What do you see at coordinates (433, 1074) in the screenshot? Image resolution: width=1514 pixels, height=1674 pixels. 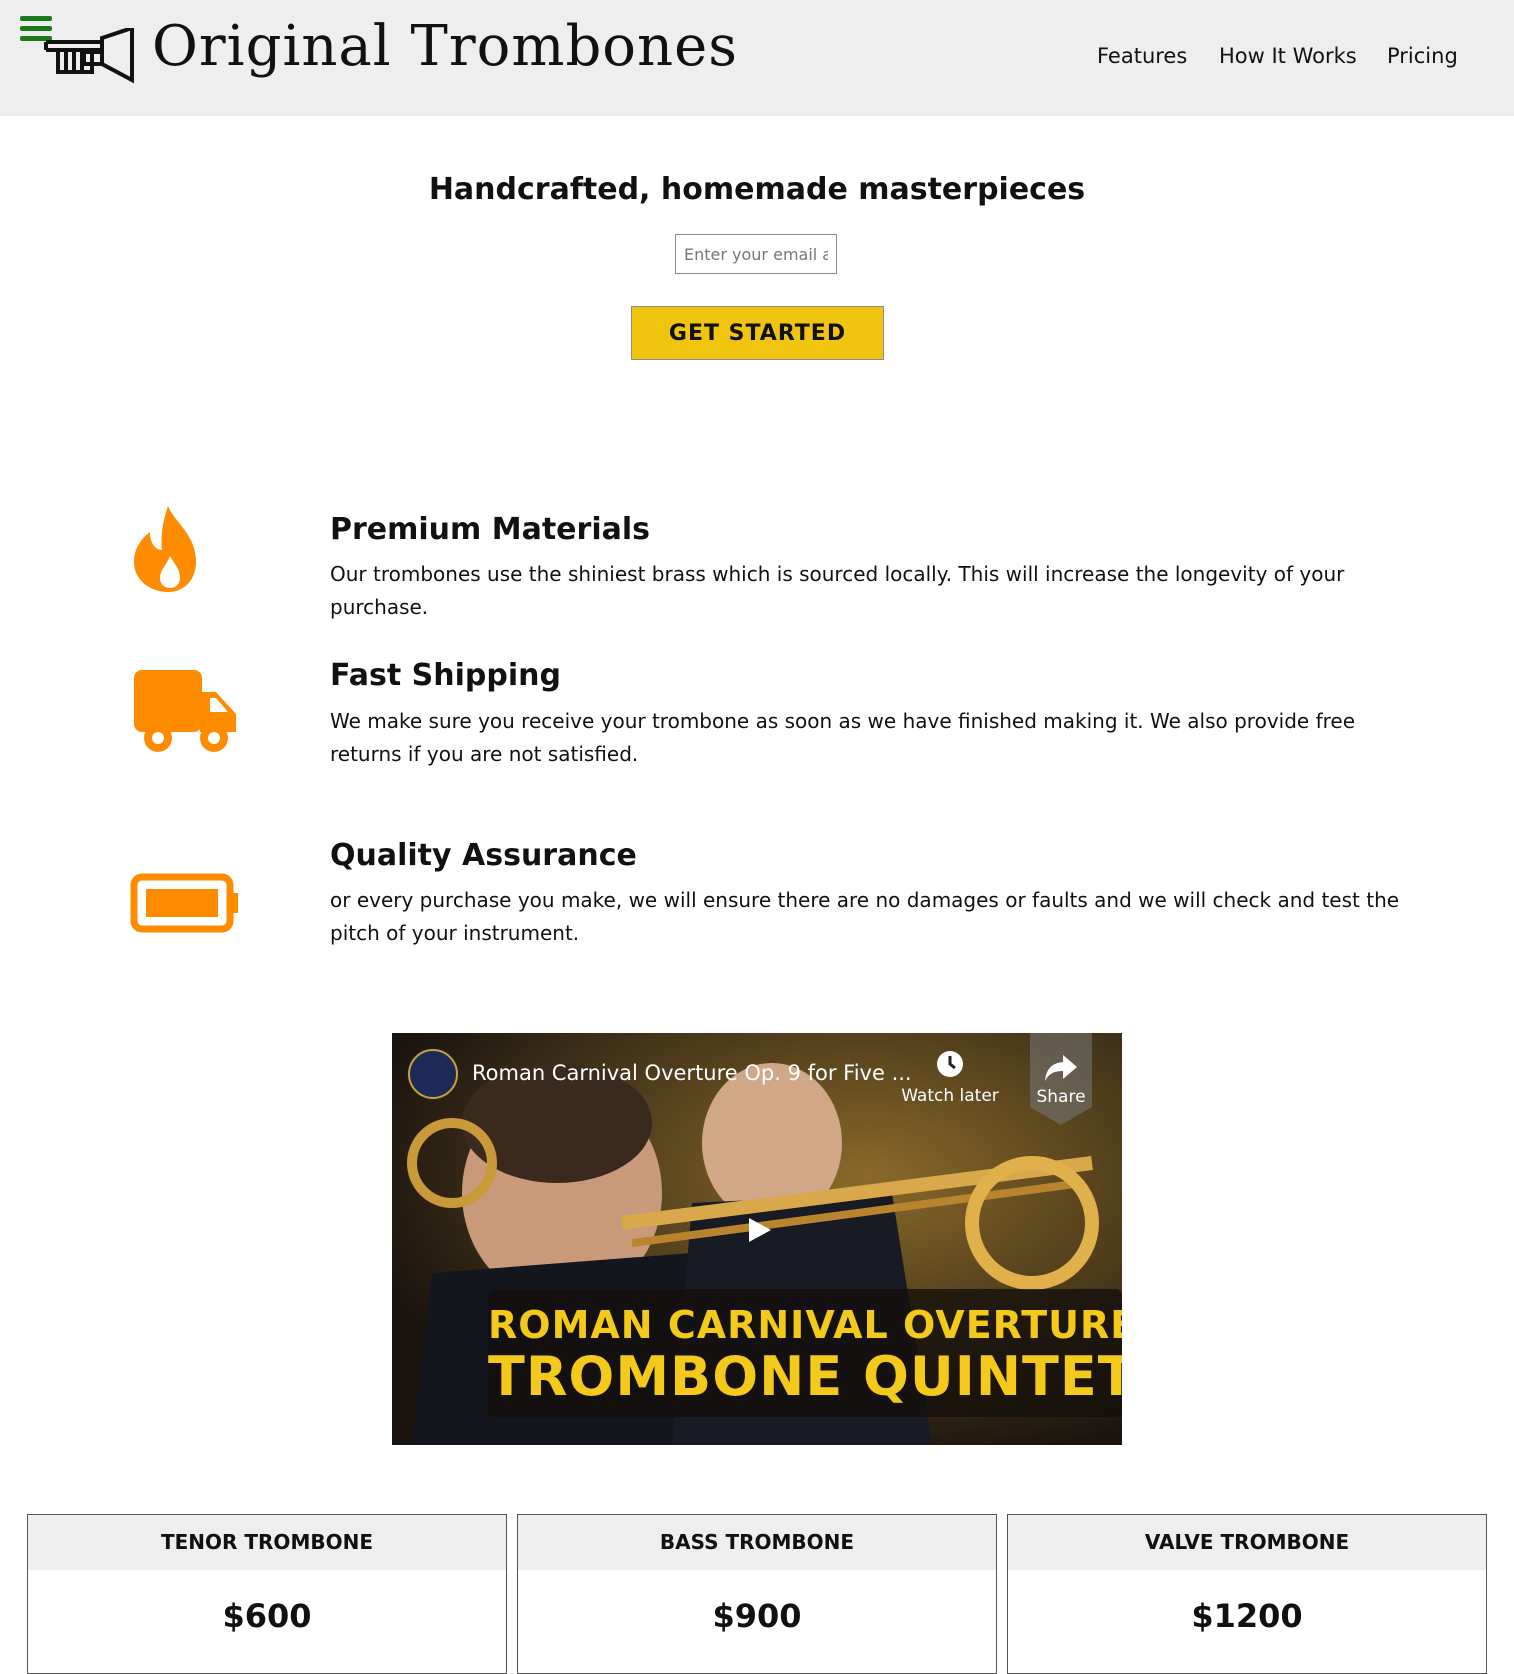 I see `channel-avatar` at bounding box center [433, 1074].